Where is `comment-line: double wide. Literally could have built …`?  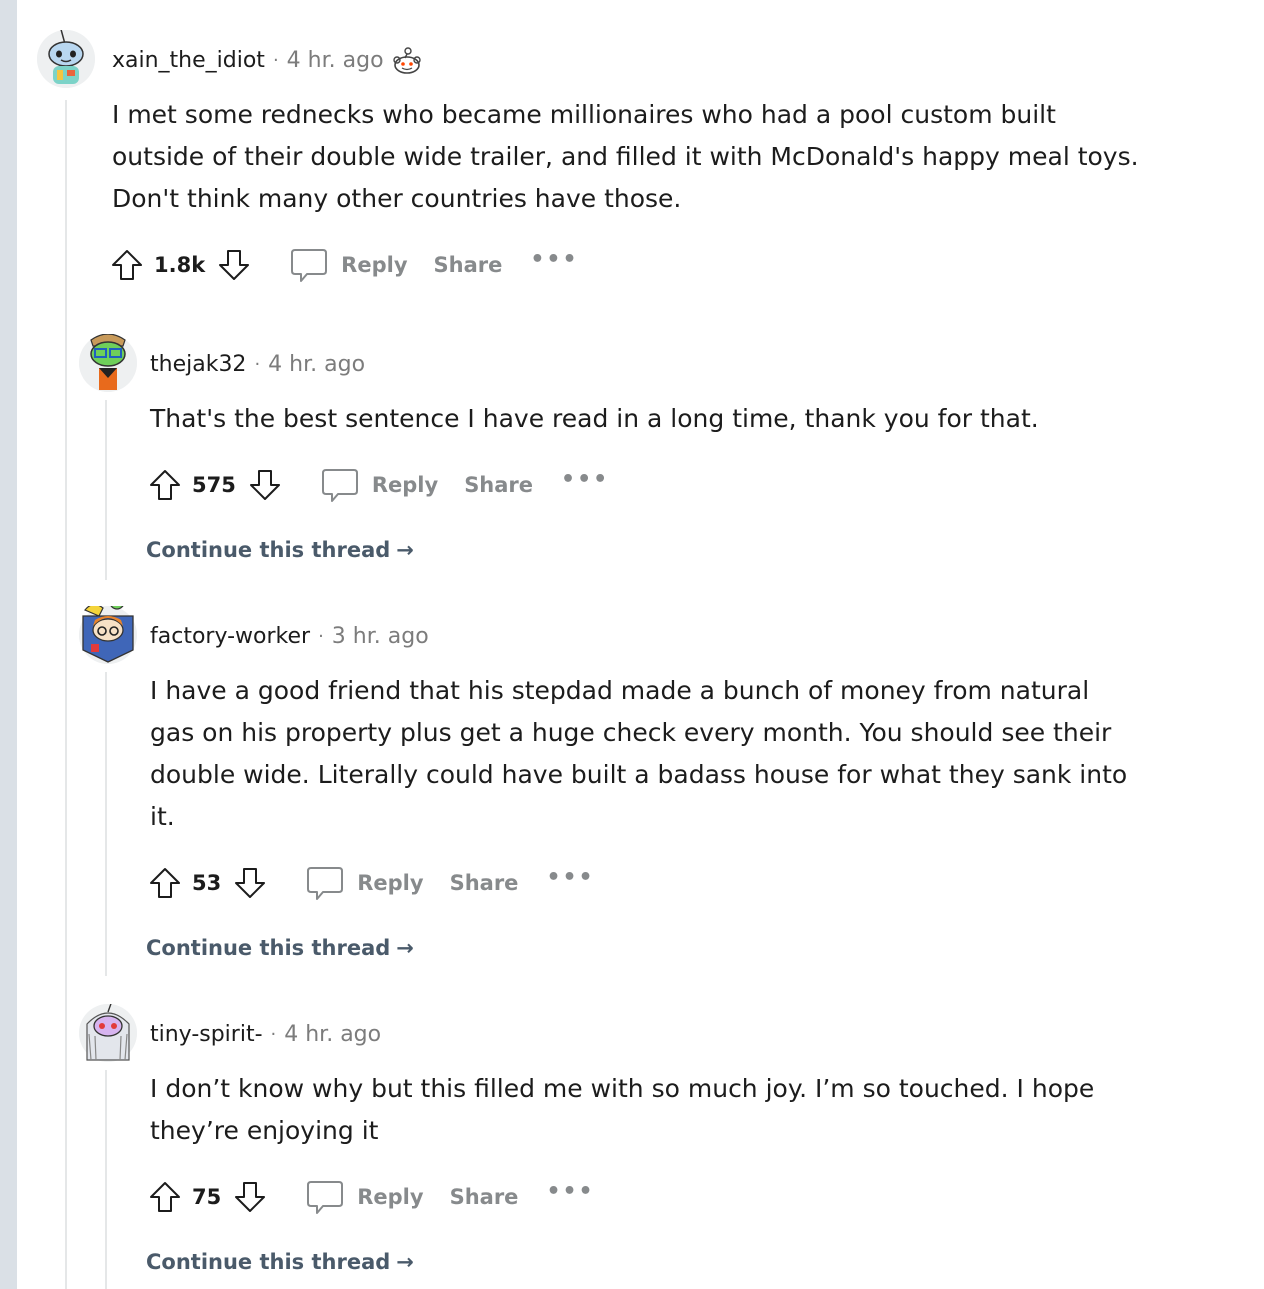
comment-line: double wide. Literally could have built … is located at coordinates (639, 774).